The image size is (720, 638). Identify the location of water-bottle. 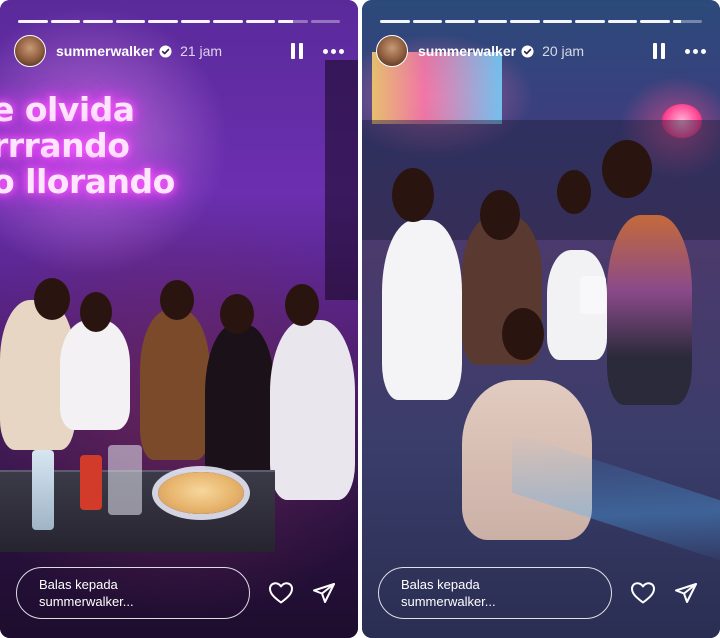
(43, 490).